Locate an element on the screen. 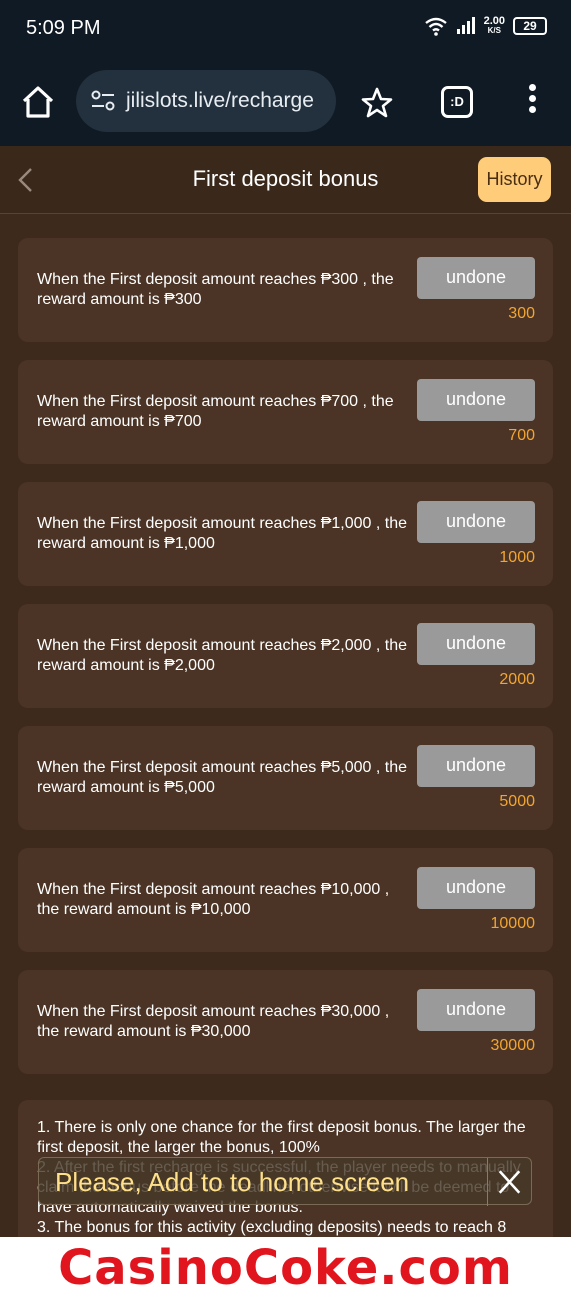 This screenshot has width=571, height=1300. status-bar: 5:09 PM 2.00 K/S 29 is located at coordinates (285, 29).